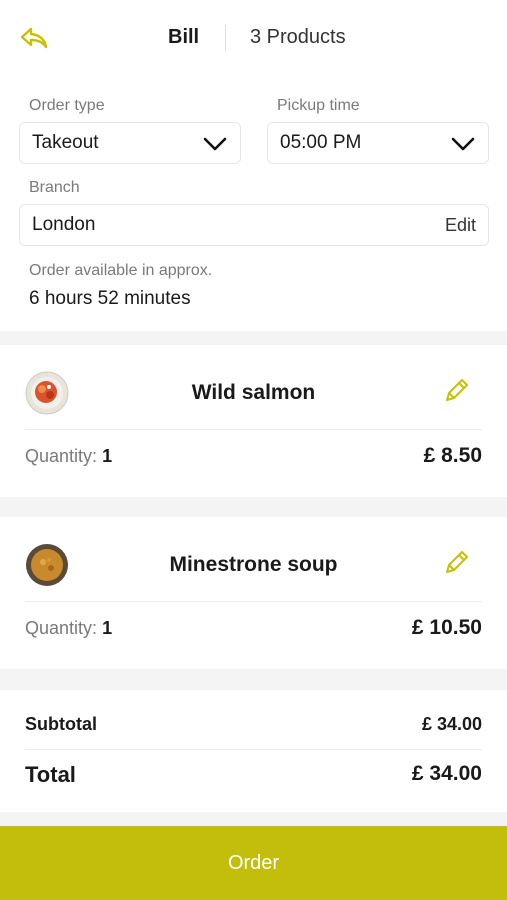  I want to click on availability-value: 6 hours 52 minutes, so click(110, 298).